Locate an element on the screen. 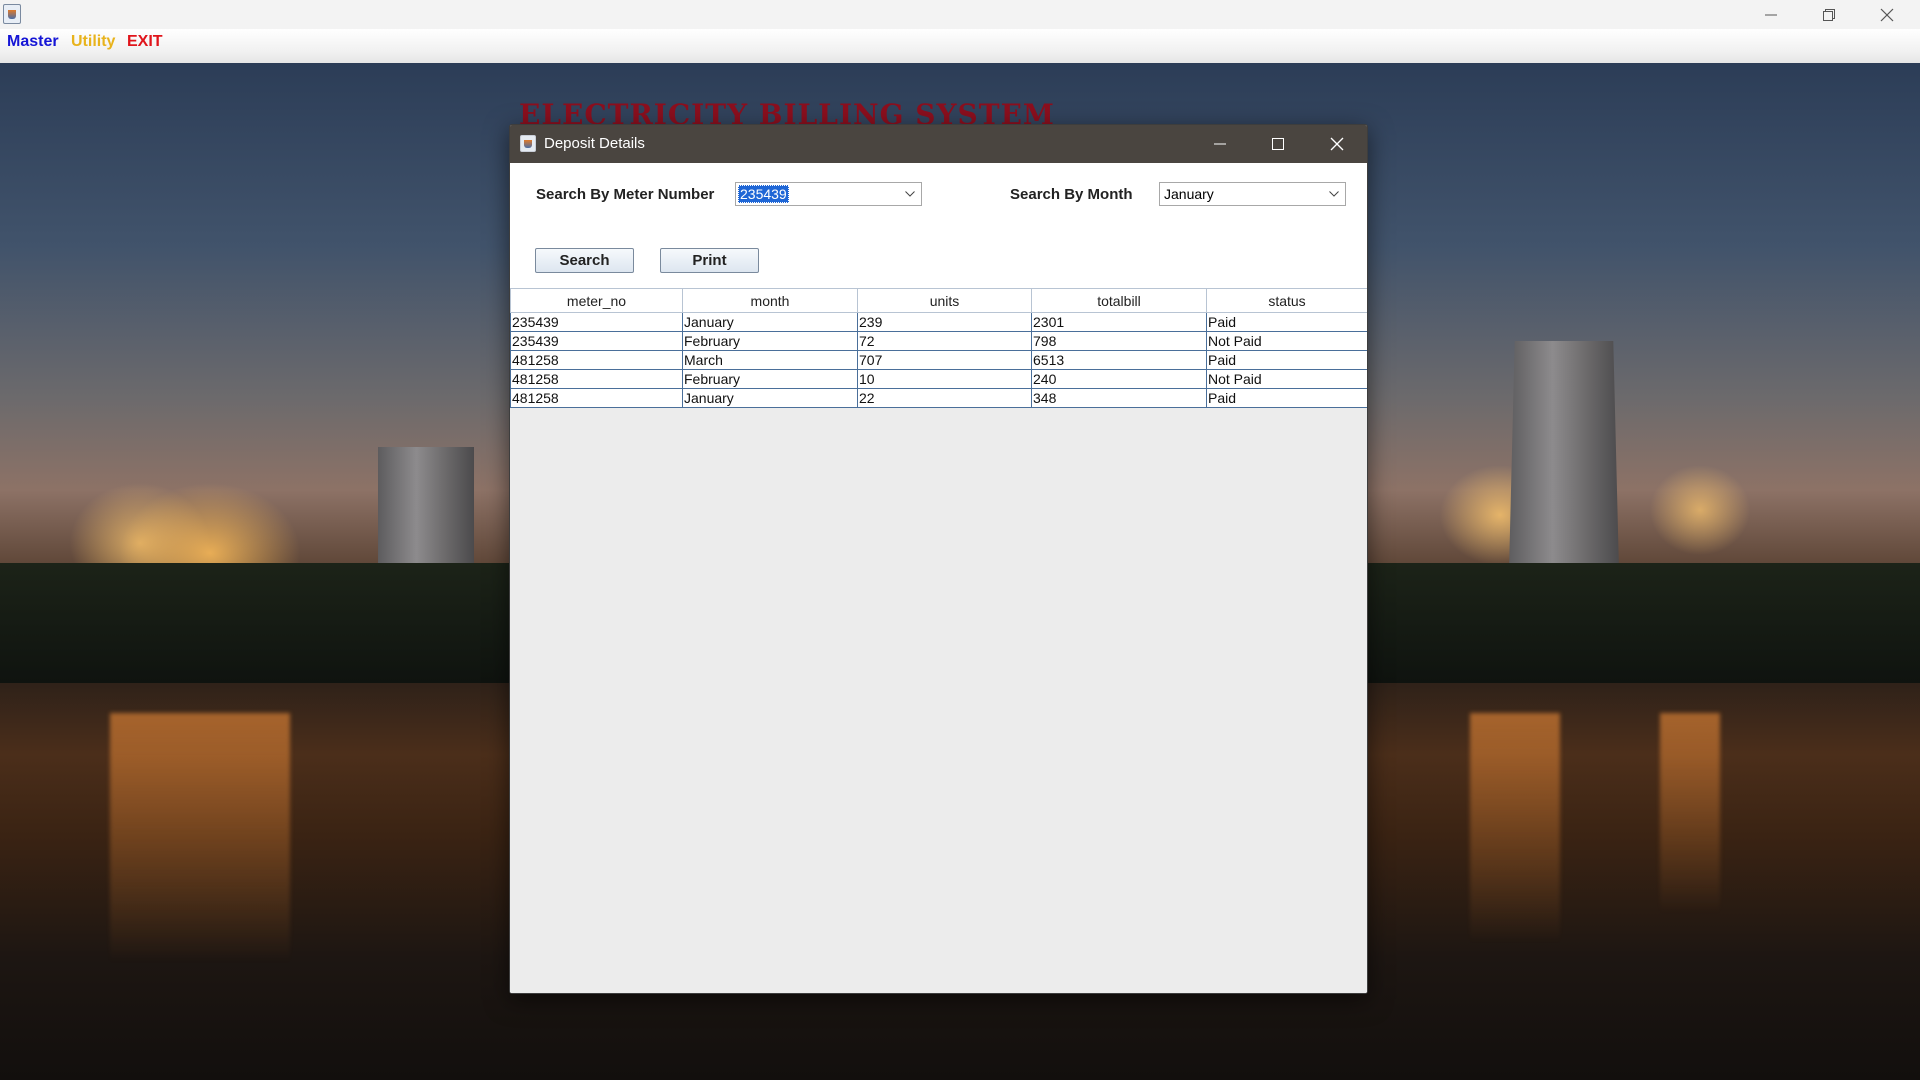  cell-totalbill: 348 is located at coordinates (1119, 398).